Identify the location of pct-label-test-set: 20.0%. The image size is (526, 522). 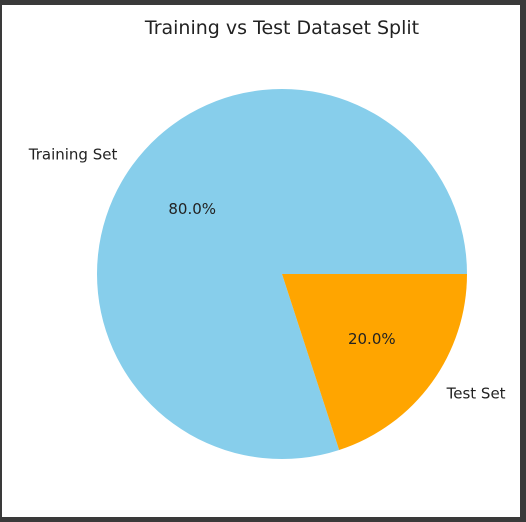
(372, 339).